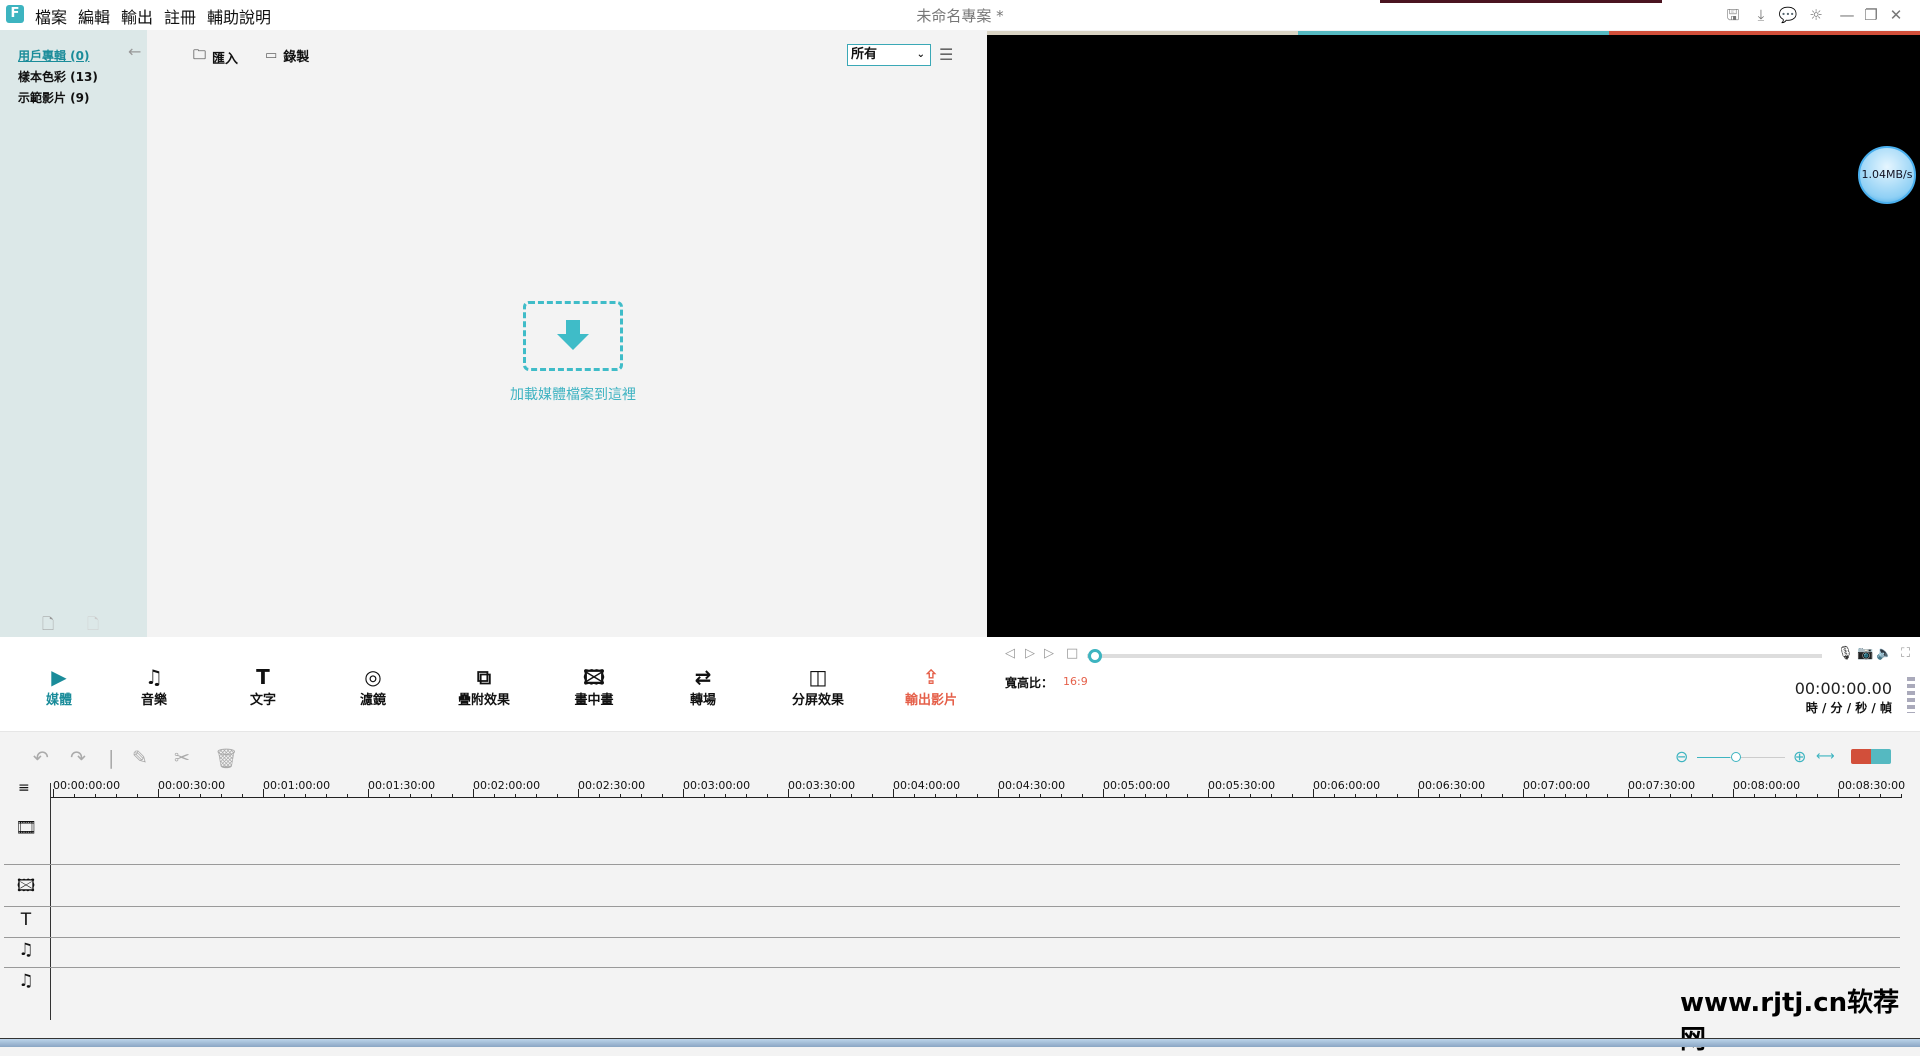 The height and width of the screenshot is (1056, 1920). Describe the element at coordinates (717, 785) in the screenshot. I see `ruler-label: 00:03:00:00` at that location.